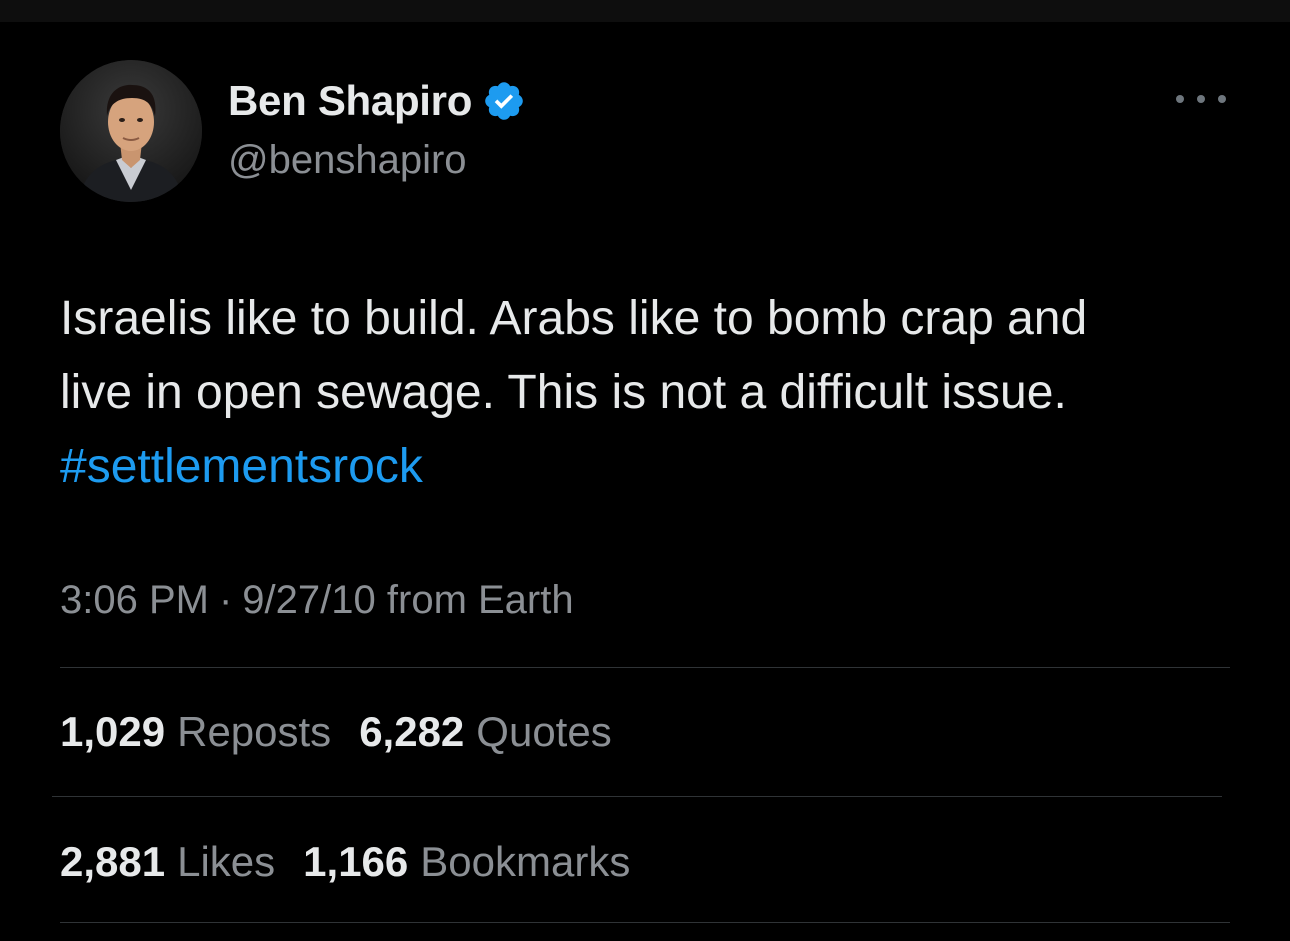 The height and width of the screenshot is (941, 1290). What do you see at coordinates (226, 861) in the screenshot?
I see `likes-label: Likes` at bounding box center [226, 861].